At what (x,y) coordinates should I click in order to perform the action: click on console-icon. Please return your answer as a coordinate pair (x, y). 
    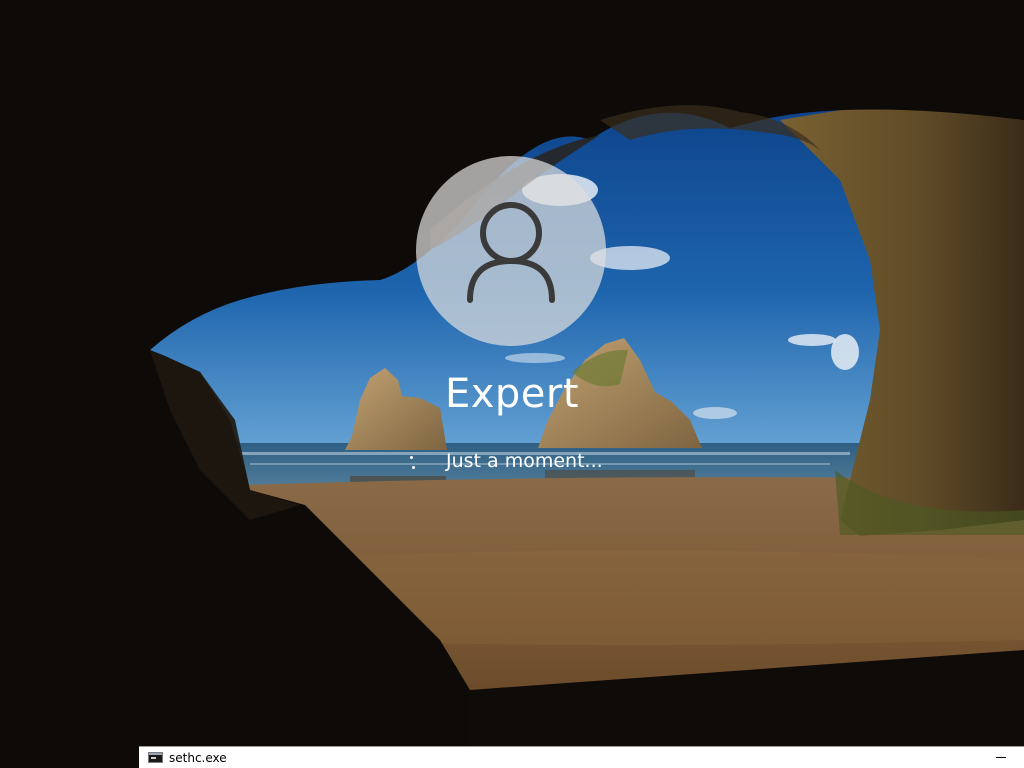
    Looking at the image, I should click on (155, 757).